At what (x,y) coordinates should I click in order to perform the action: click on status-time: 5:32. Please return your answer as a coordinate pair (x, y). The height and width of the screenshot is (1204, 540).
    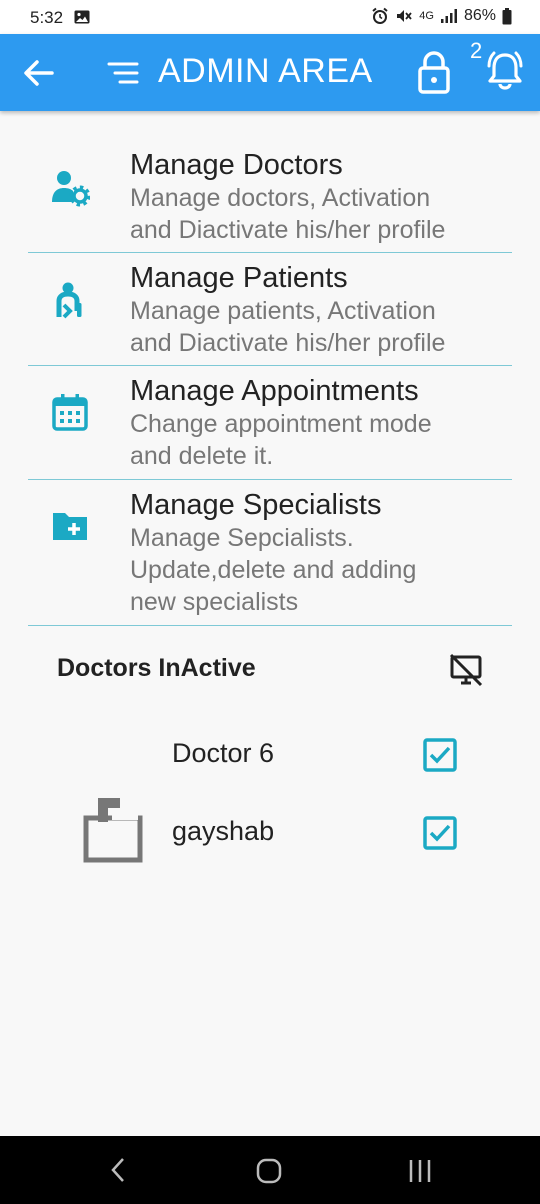
    Looking at the image, I should click on (47, 17).